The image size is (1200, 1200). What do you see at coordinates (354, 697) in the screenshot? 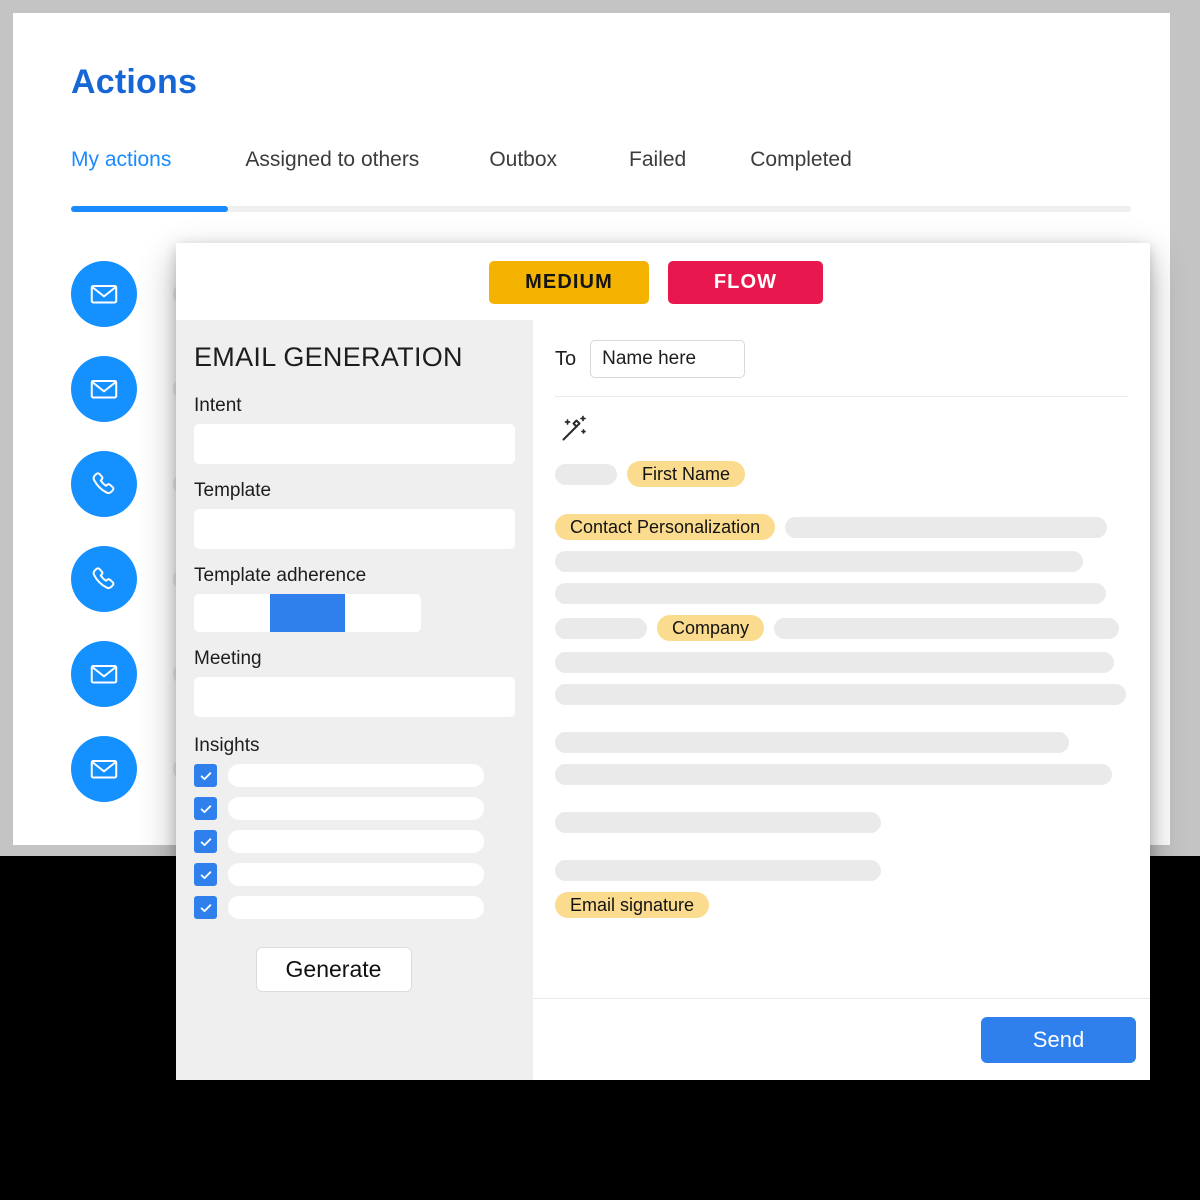
I see `meeting-input` at bounding box center [354, 697].